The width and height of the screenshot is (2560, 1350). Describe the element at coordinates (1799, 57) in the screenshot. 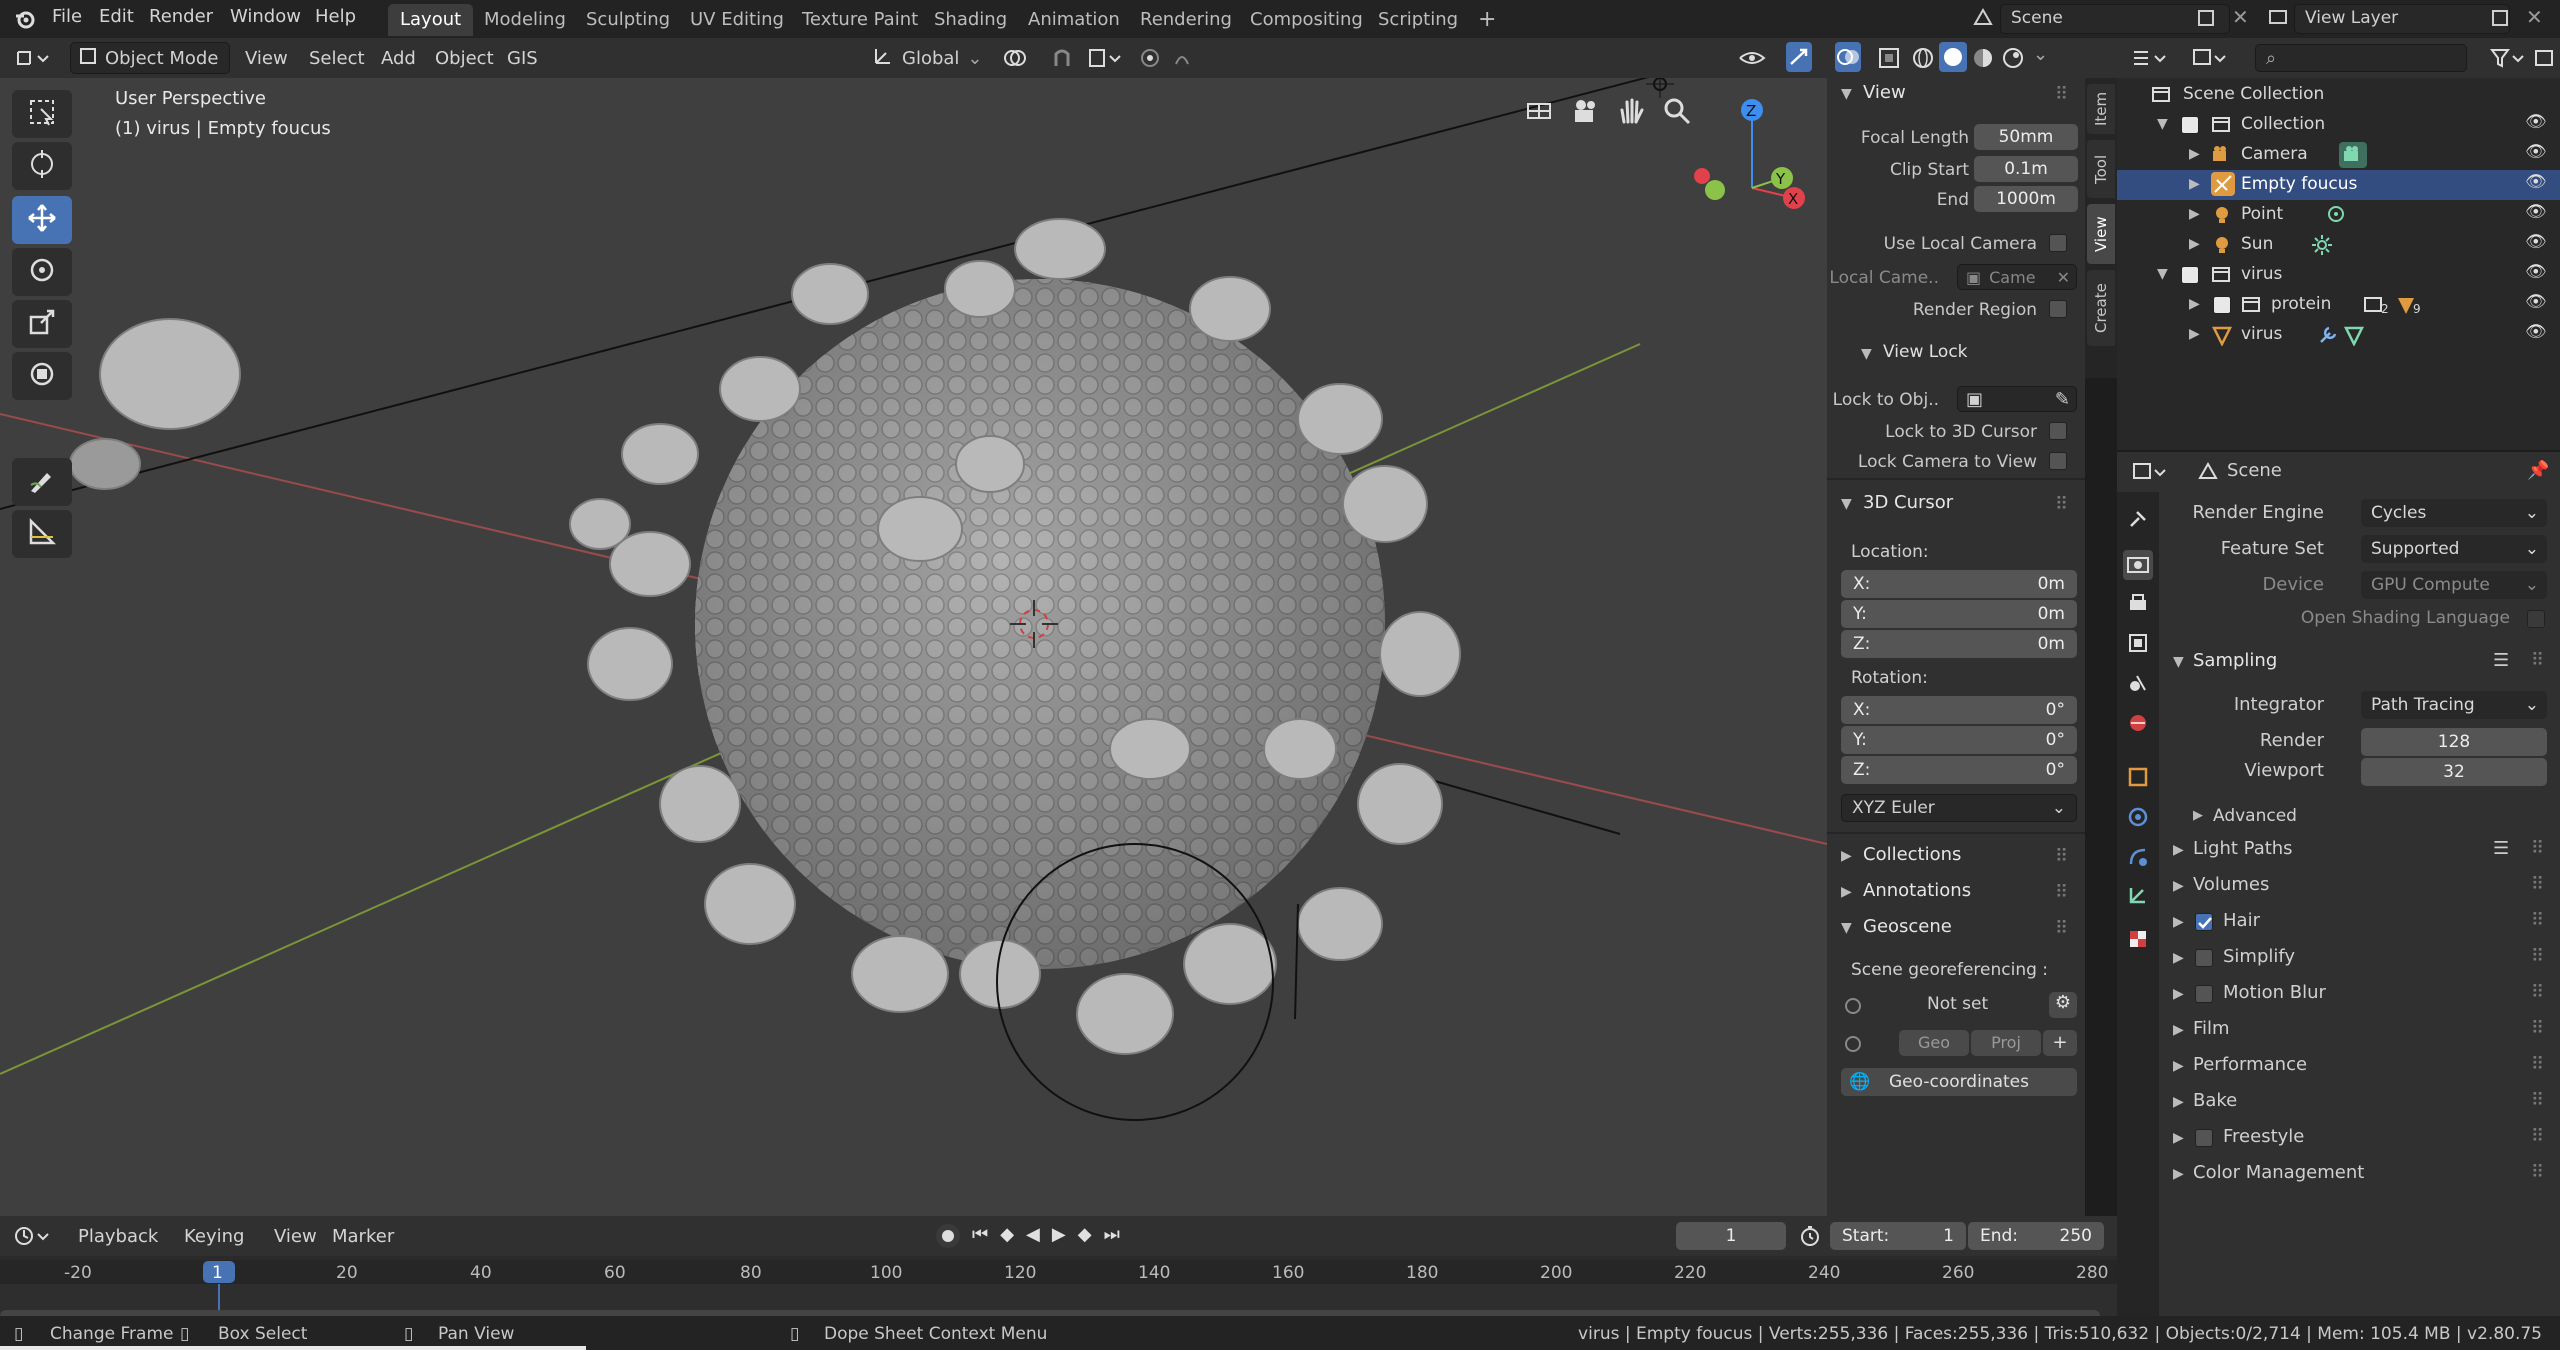

I see `gizmo-toggle-icon` at that location.